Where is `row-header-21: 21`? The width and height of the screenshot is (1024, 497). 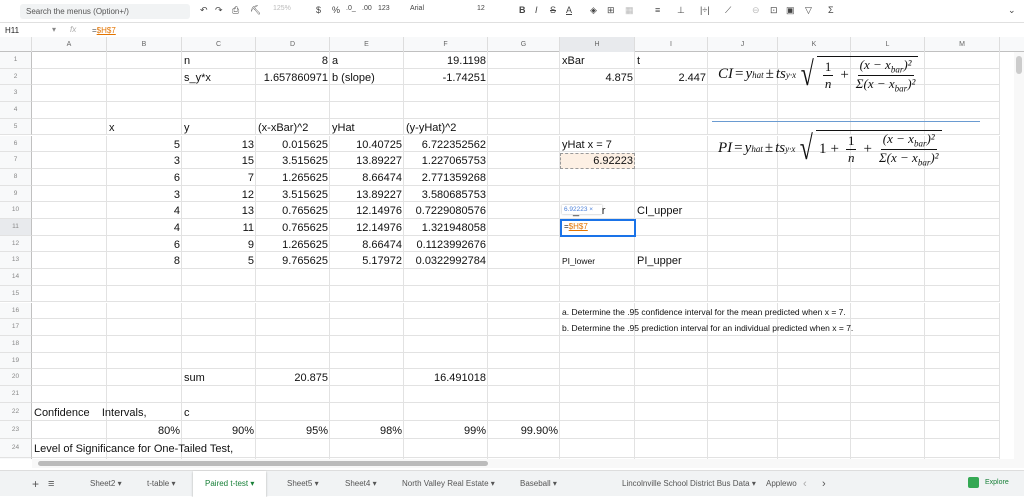 row-header-21: 21 is located at coordinates (16, 394).